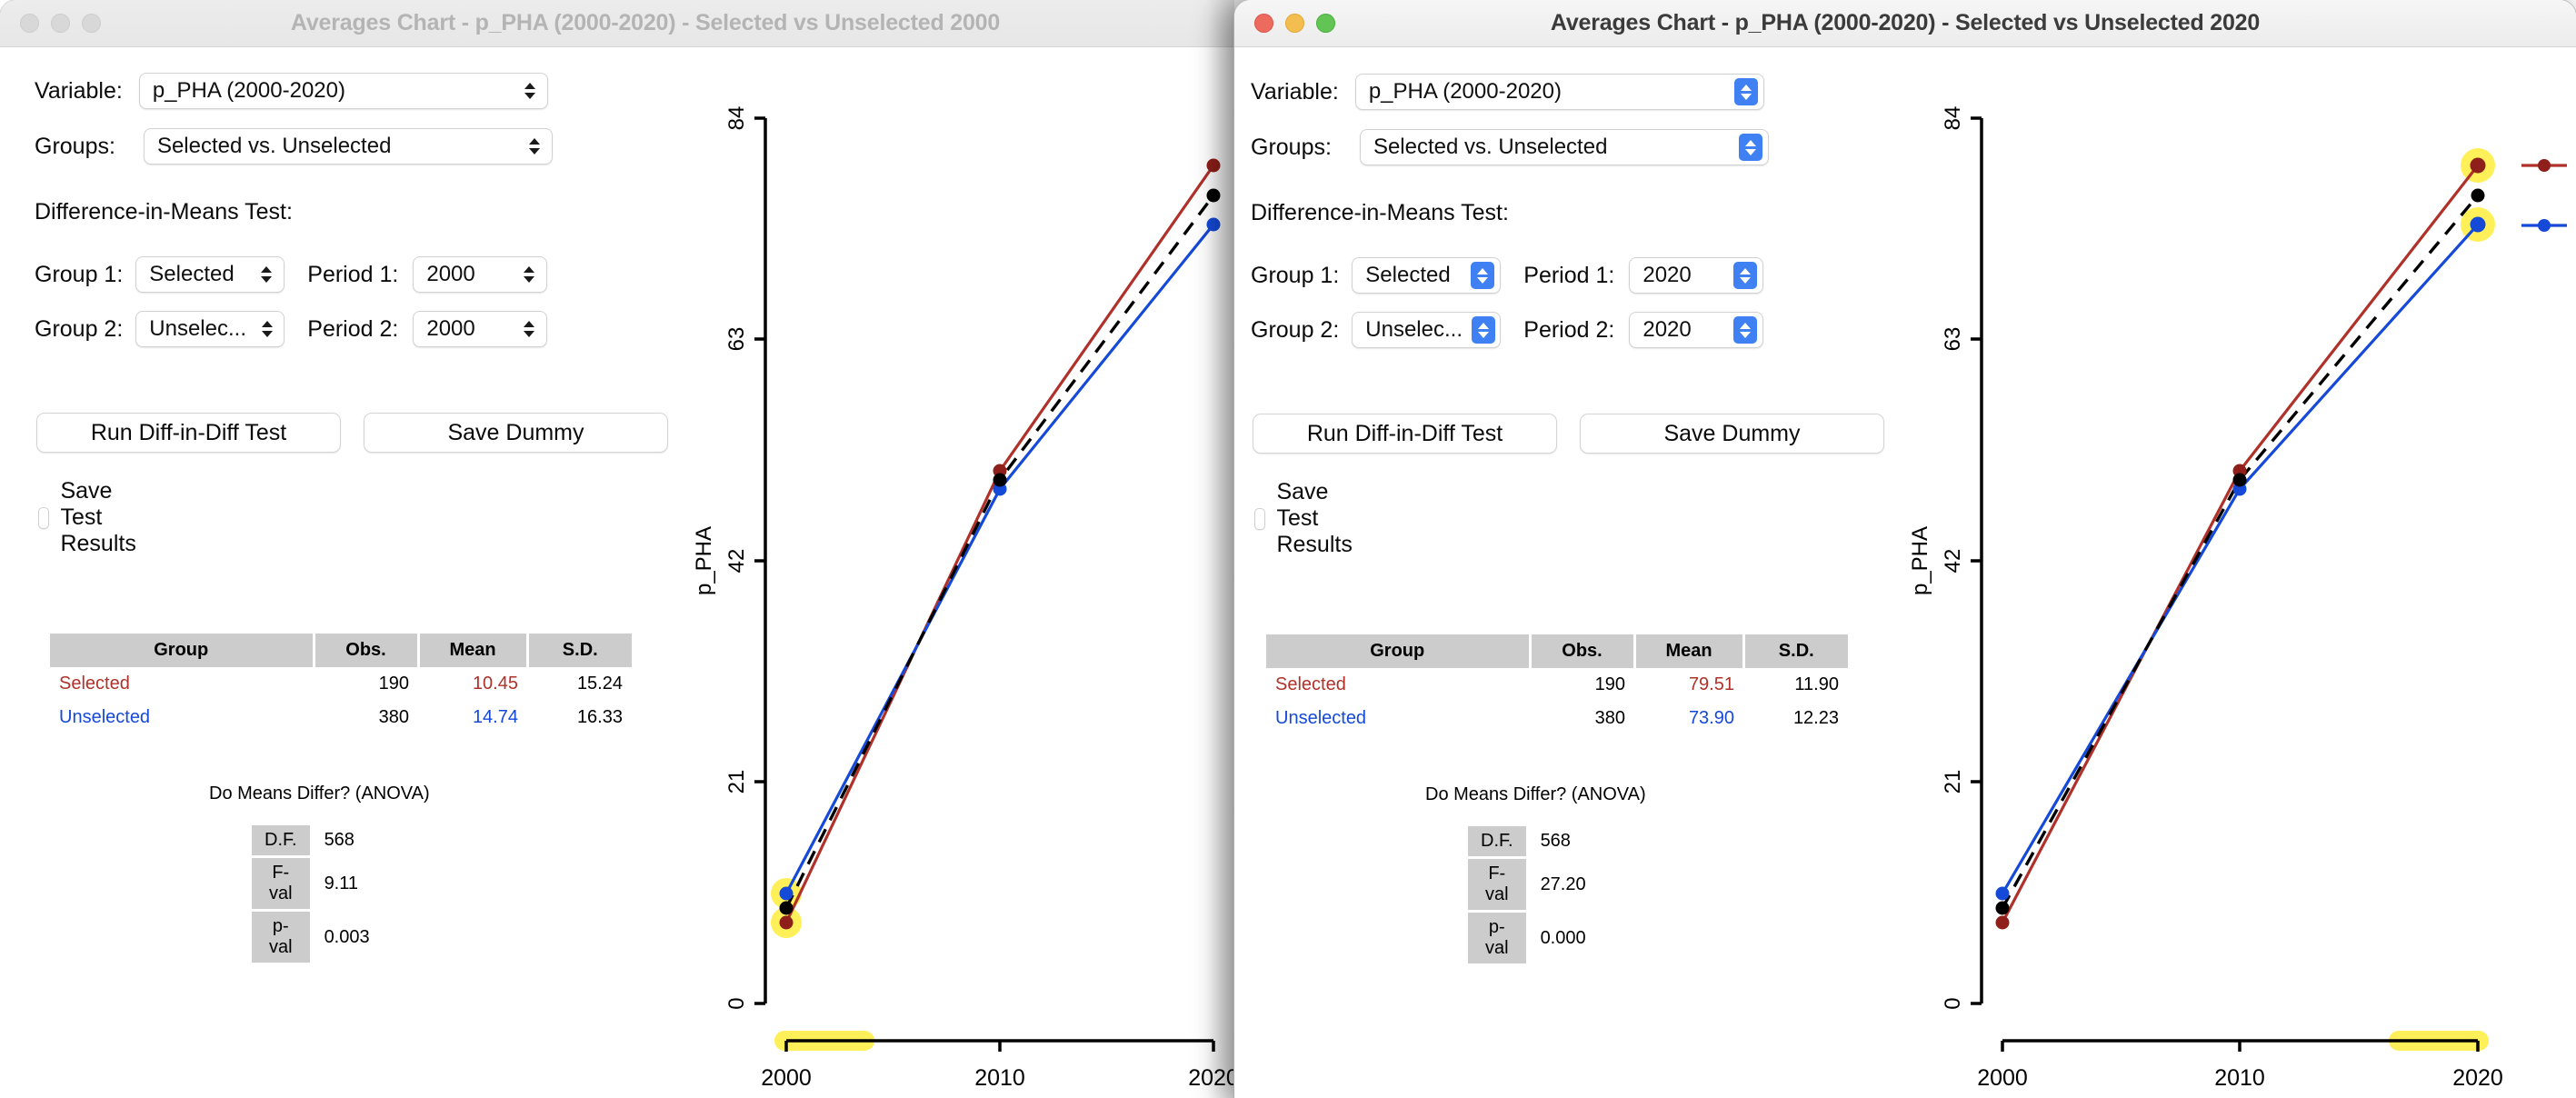 This screenshot has height=1098, width=2576. I want to click on anova-table-left: D.F. 568 F-val 9.11 p-val 0.003, so click(318, 894).